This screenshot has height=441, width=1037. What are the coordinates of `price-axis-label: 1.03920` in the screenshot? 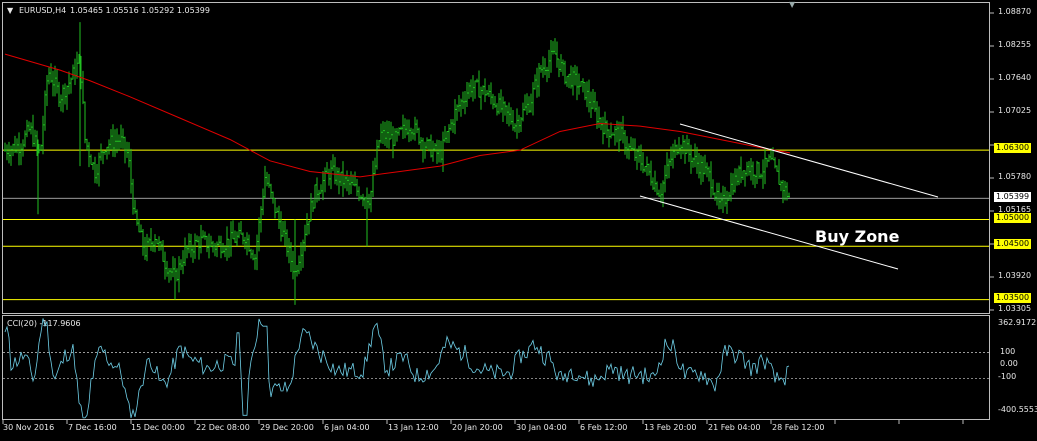 It's located at (1015, 275).